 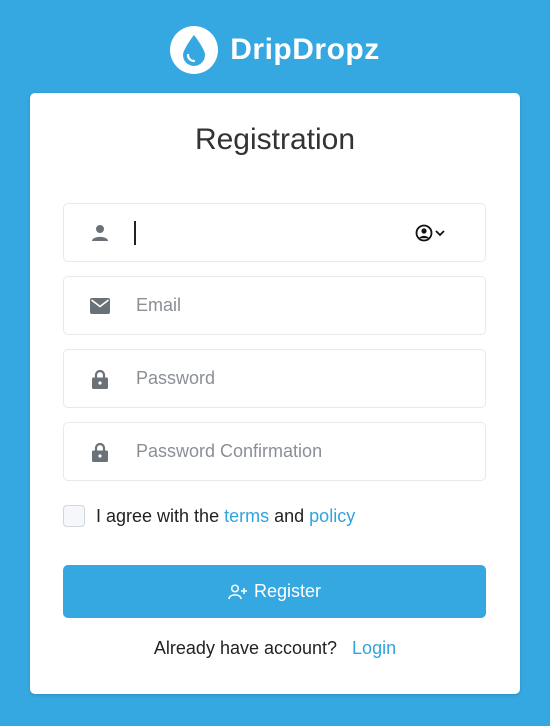 I want to click on user-icon, so click(x=100, y=233).